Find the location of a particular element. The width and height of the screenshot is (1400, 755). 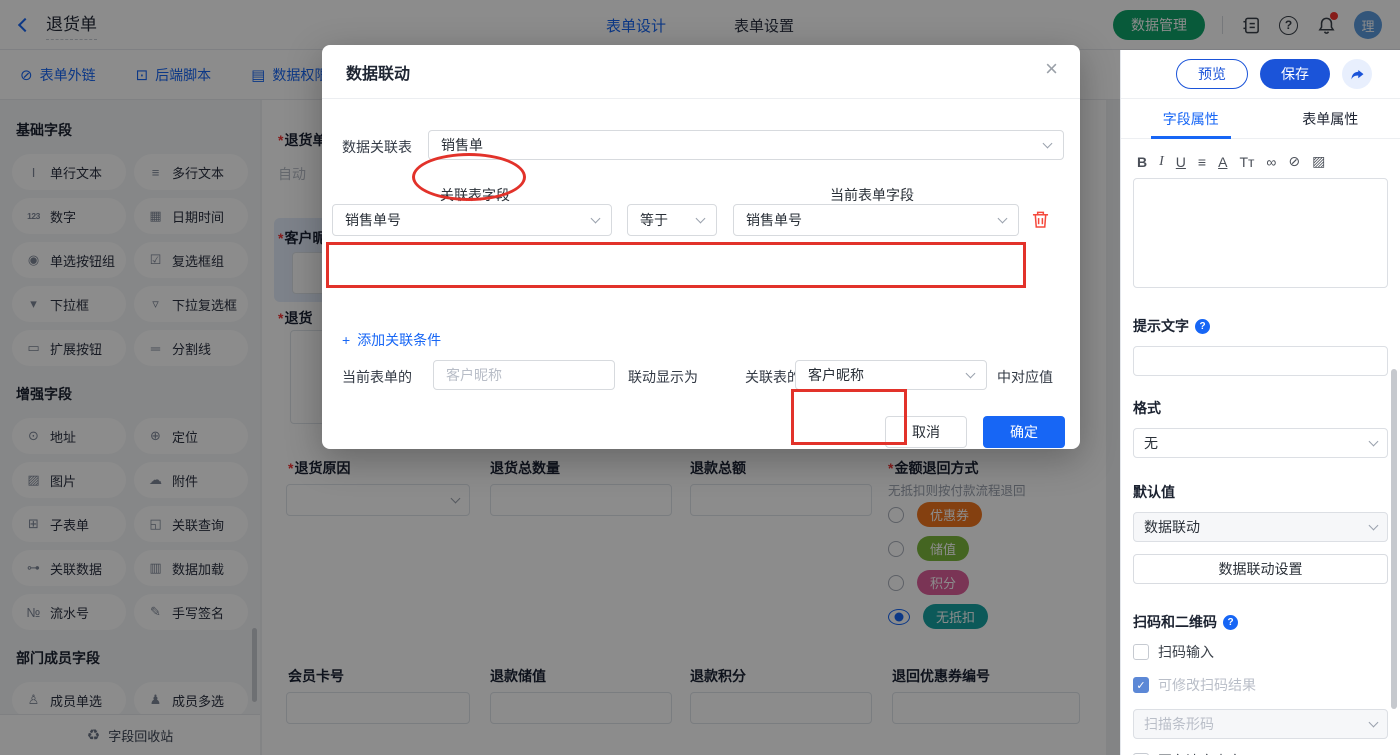

scan-qr-label: 扫码和二维码 ? is located at coordinates (1260, 622).